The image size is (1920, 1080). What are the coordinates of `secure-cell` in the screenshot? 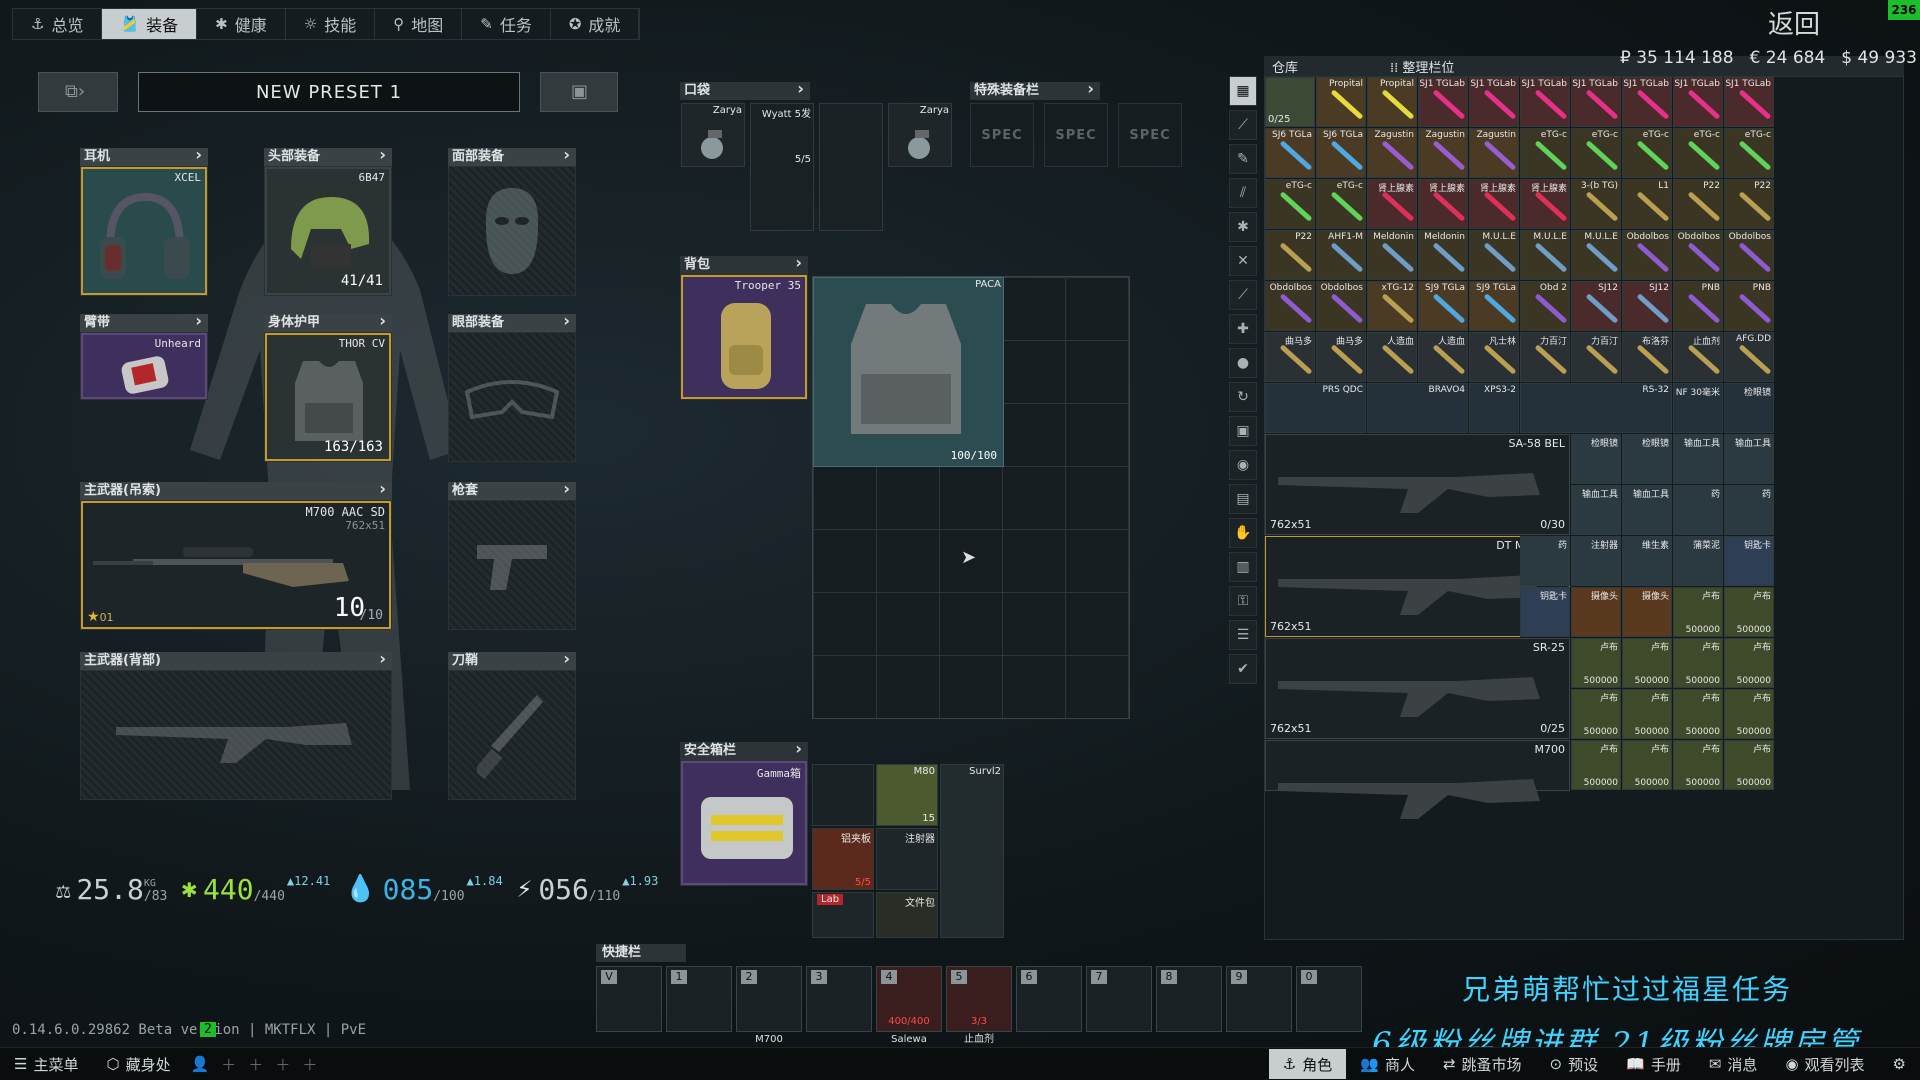 It's located at (843, 795).